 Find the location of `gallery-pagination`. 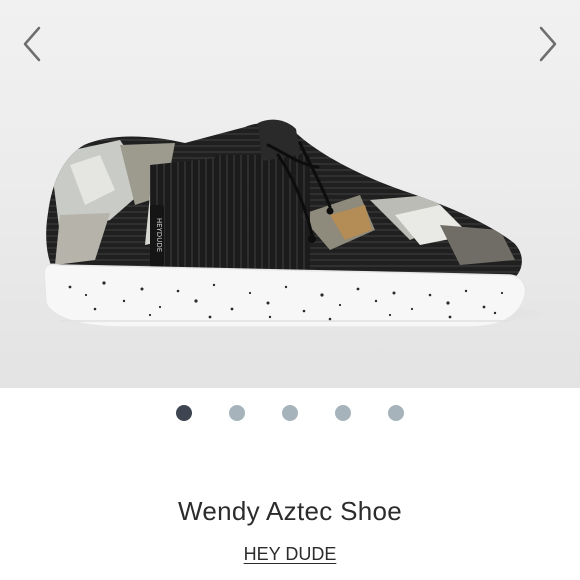

gallery-pagination is located at coordinates (290, 415).